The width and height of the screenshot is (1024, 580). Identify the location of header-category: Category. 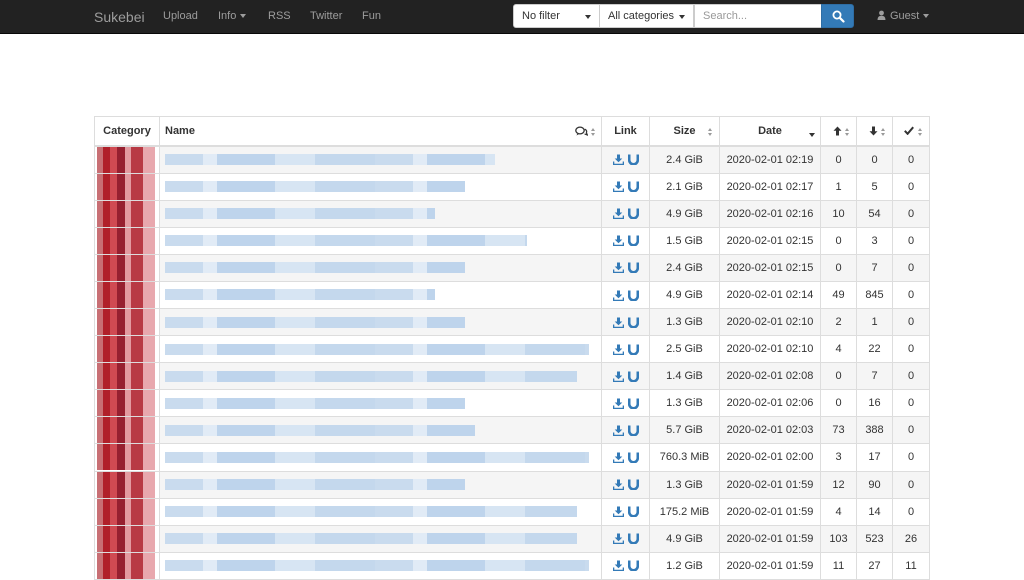
(127, 131).